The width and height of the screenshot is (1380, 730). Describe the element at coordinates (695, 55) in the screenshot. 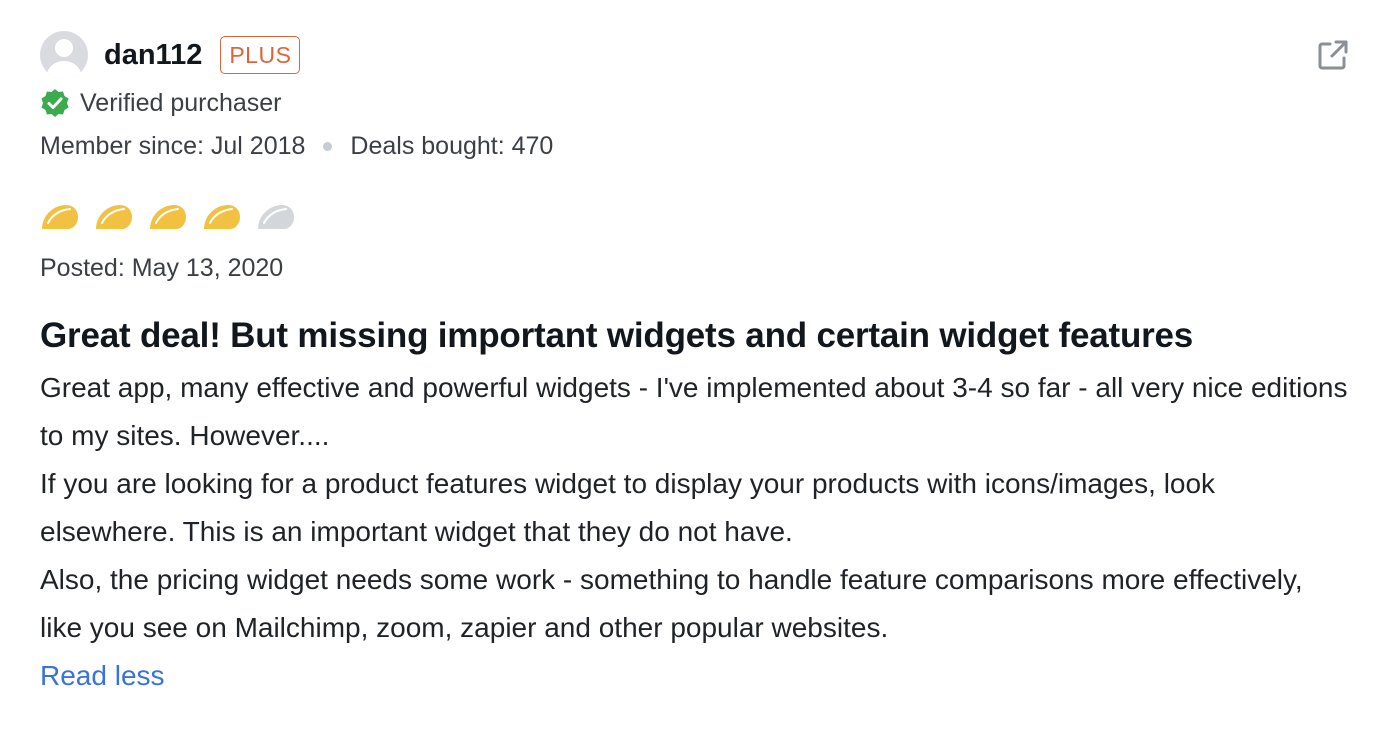

I see `reviewer-header: dan112 PLUS` at that location.